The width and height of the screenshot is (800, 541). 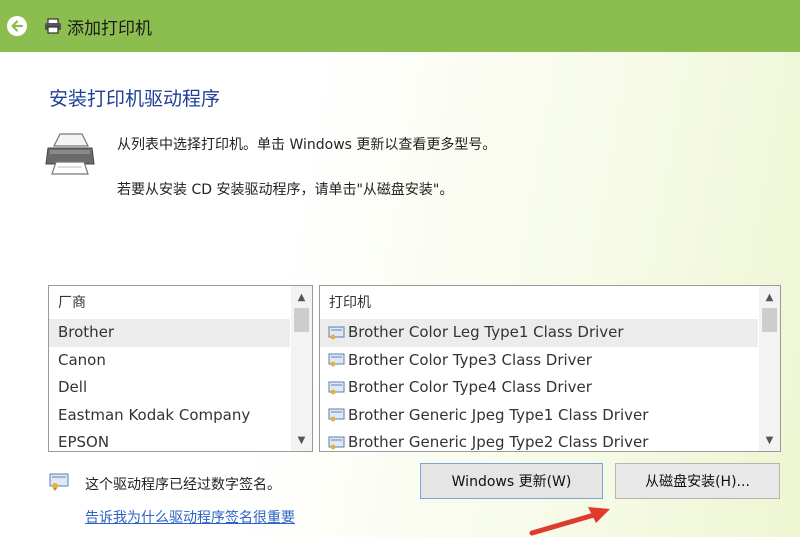 What do you see at coordinates (109, 28) in the screenshot?
I see `window-title: 添加打印机` at bounding box center [109, 28].